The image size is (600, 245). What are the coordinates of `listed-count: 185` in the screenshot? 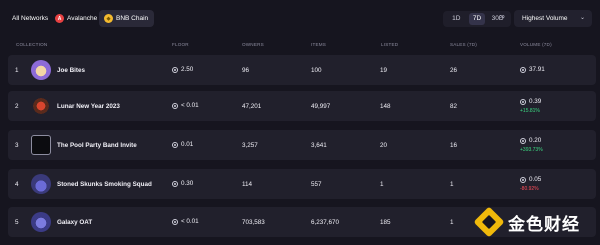 It's located at (385, 222).